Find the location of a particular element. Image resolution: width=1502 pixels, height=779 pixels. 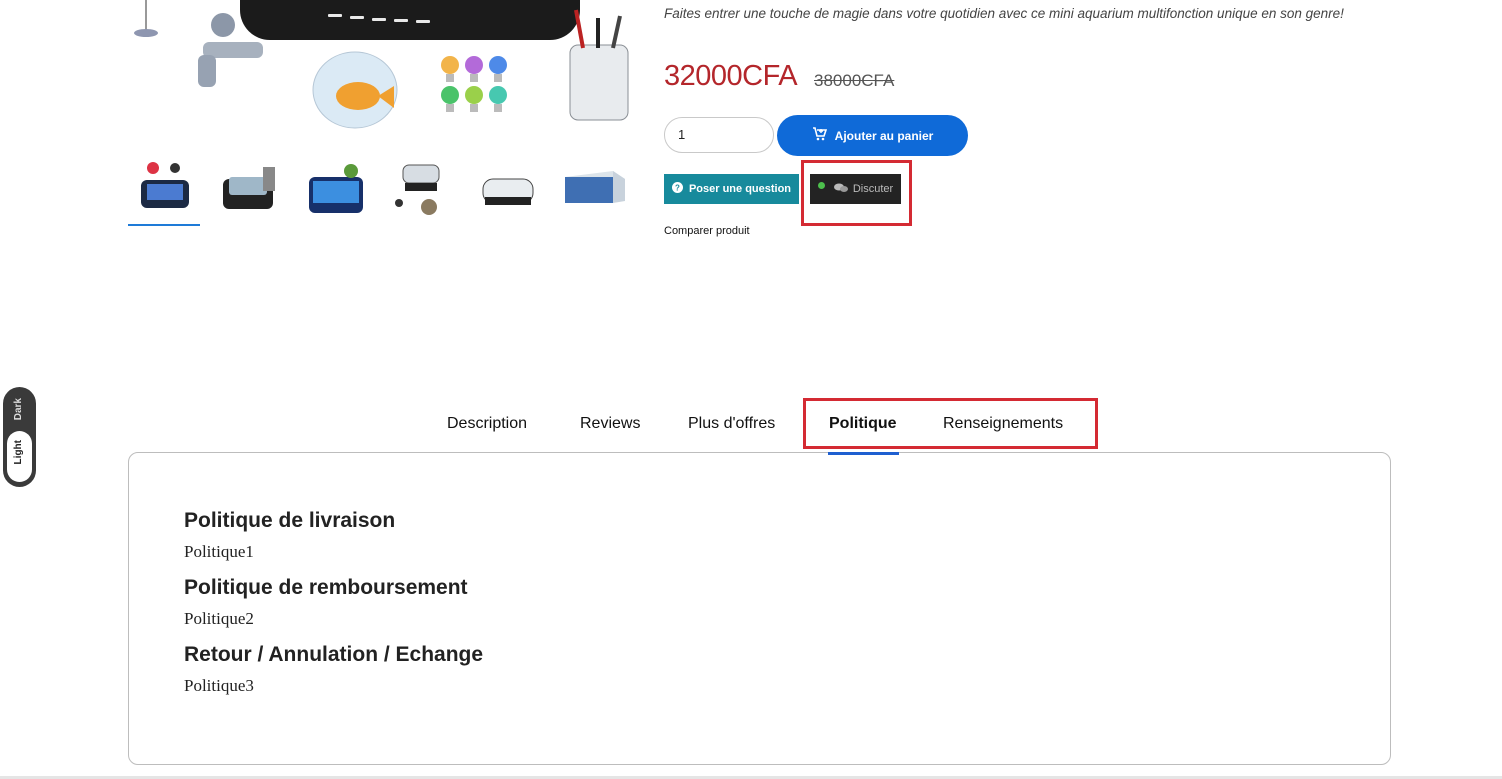

ask-question-button: ? Poser une question is located at coordinates (731, 189).